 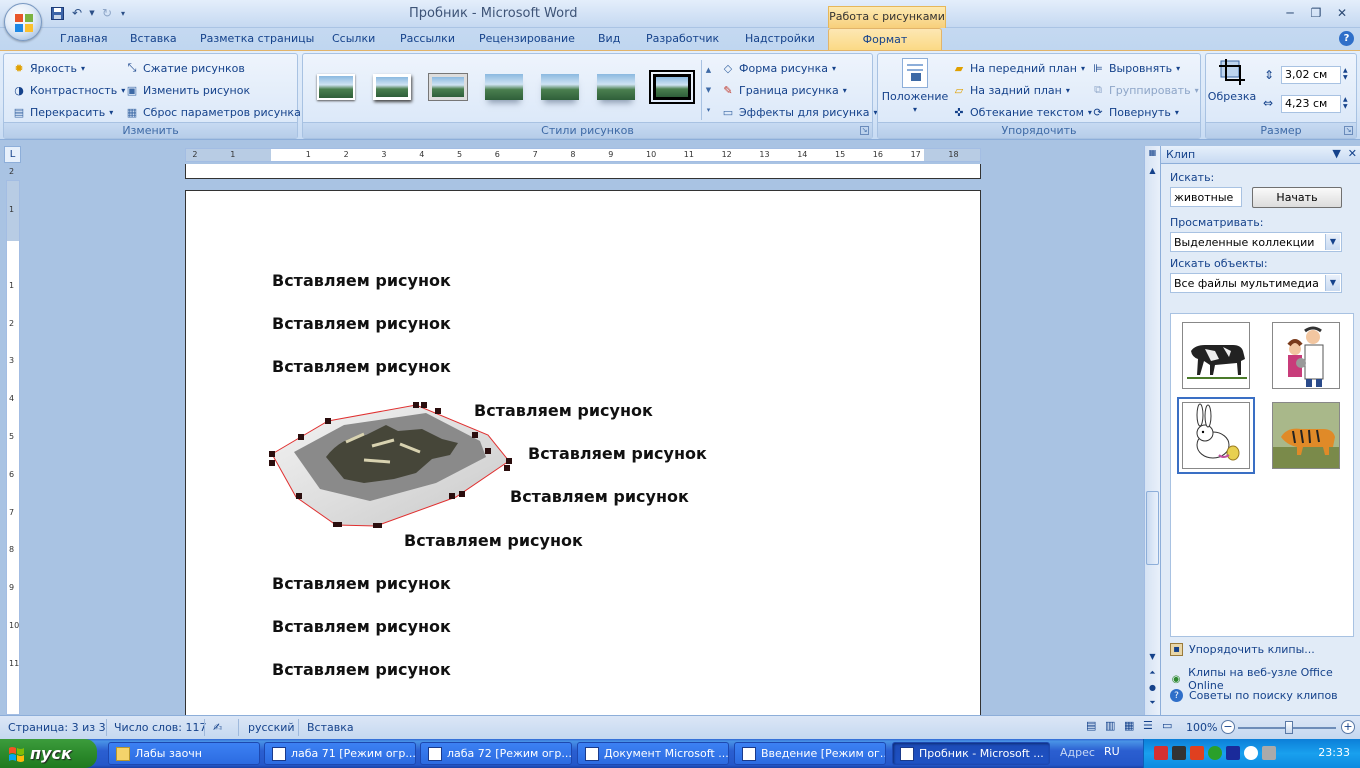 What do you see at coordinates (1251, 753) in the screenshot?
I see `tray-search-icon` at bounding box center [1251, 753].